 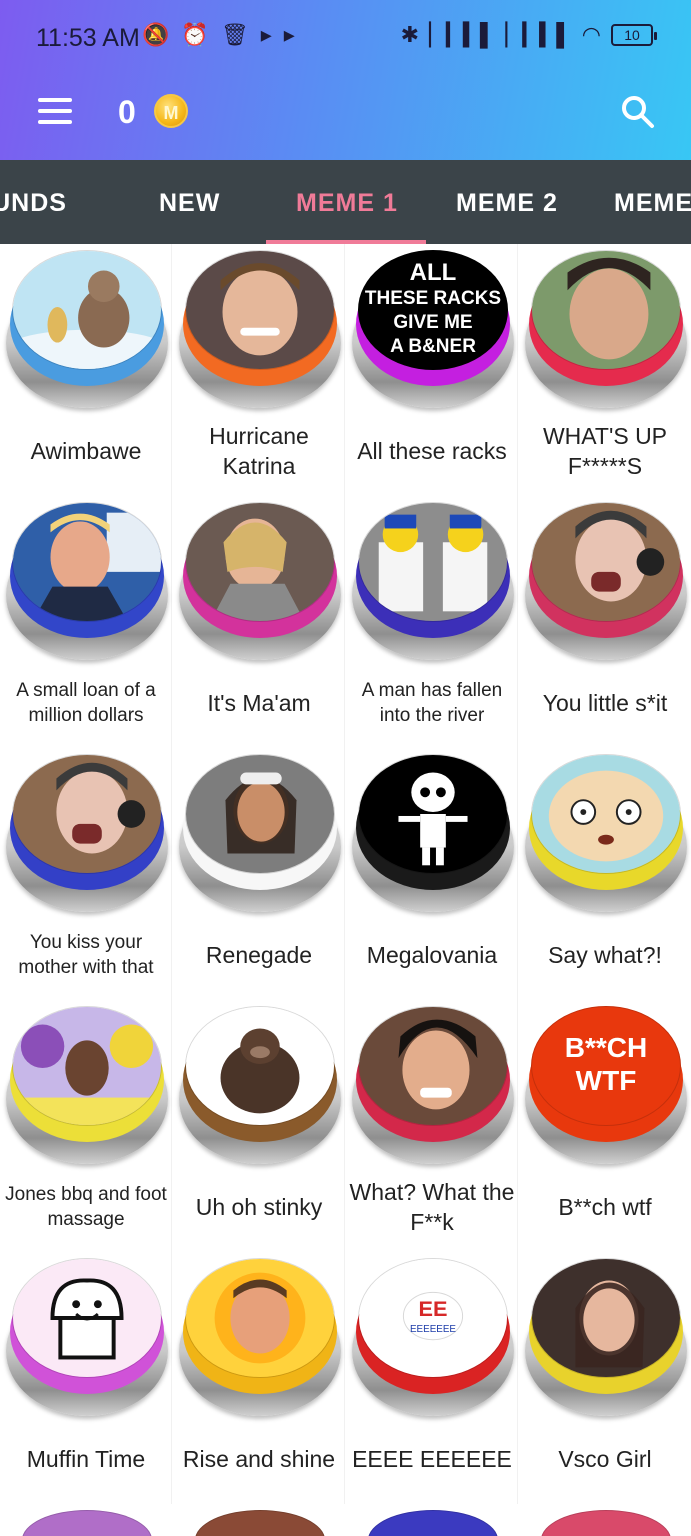 I want to click on button-label: A man has fallen into the river, so click(x=432, y=703).